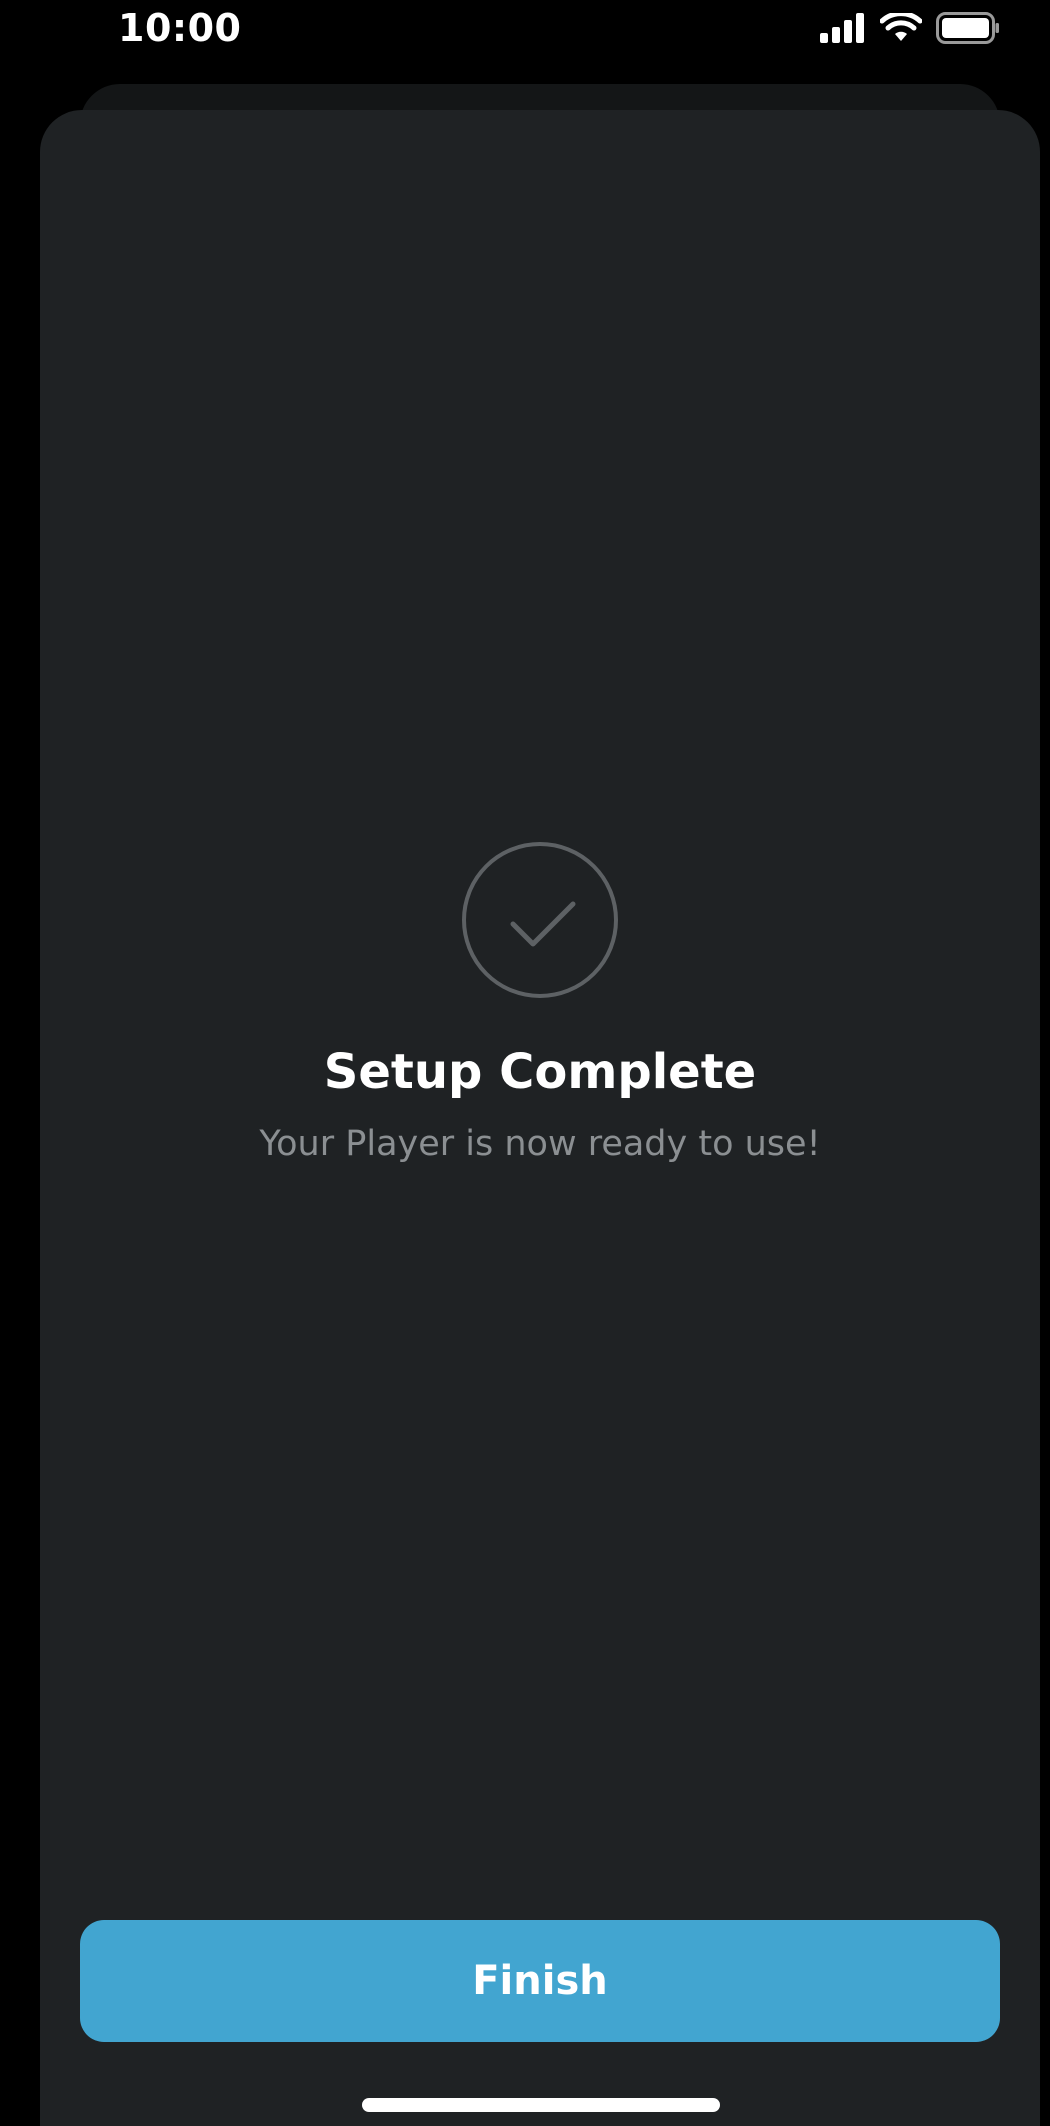 This screenshot has height=2126, width=1050. I want to click on home-indicator, so click(541, 2105).